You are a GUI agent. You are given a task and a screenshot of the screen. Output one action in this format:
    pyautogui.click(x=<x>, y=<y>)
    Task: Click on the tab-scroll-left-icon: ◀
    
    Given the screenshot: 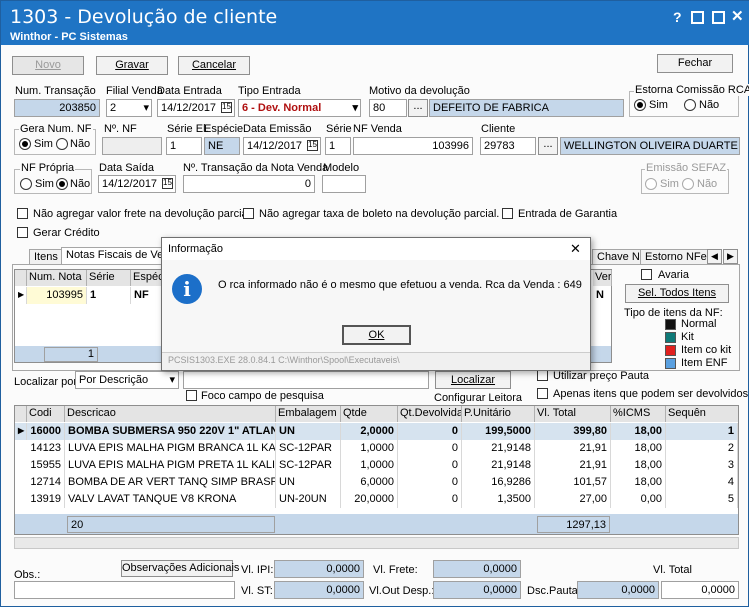 What is the action you would take?
    pyautogui.click(x=714, y=256)
    